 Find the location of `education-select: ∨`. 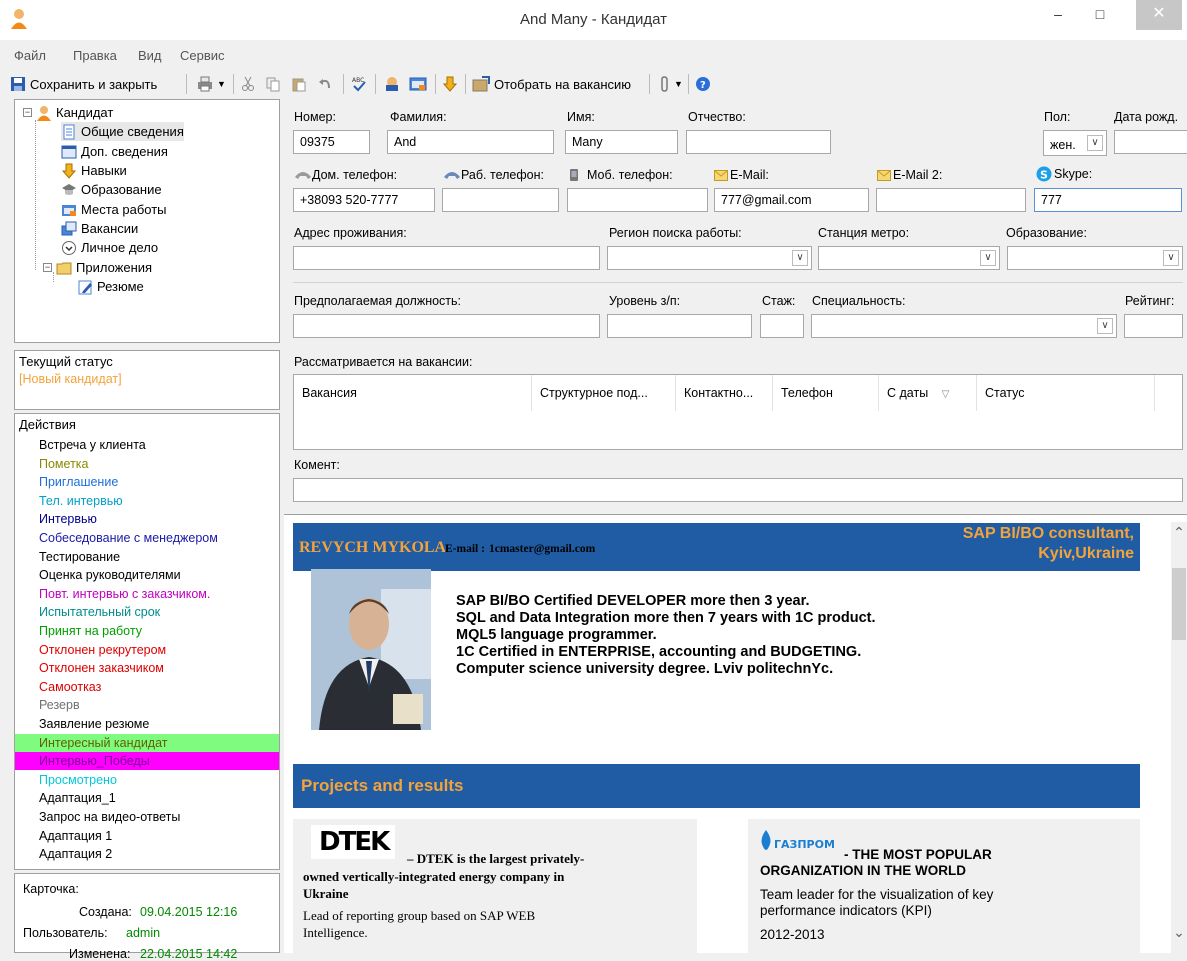

education-select: ∨ is located at coordinates (1095, 258).